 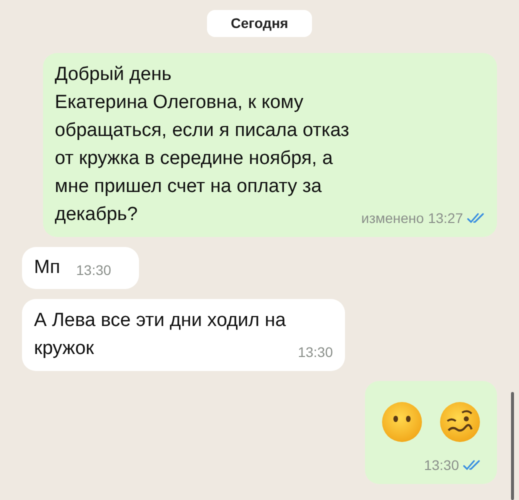 What do you see at coordinates (460, 422) in the screenshot?
I see `woozy-face-icon` at bounding box center [460, 422].